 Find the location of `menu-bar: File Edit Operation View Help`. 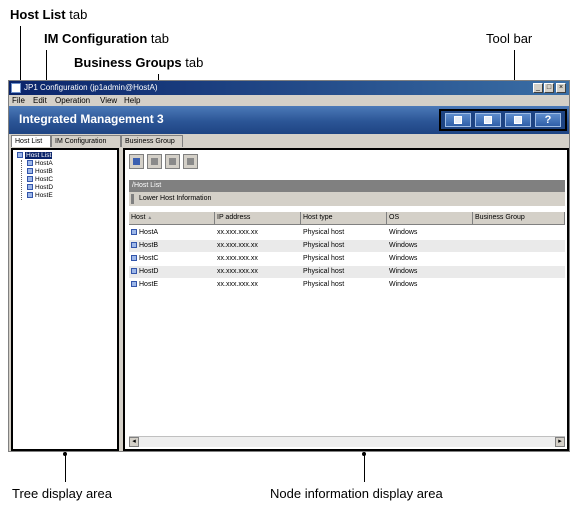

menu-bar: File Edit Operation View Help is located at coordinates (289, 100).